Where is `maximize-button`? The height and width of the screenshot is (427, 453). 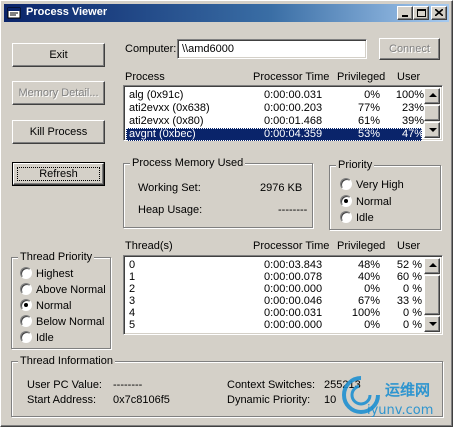
maximize-button is located at coordinates (421, 13).